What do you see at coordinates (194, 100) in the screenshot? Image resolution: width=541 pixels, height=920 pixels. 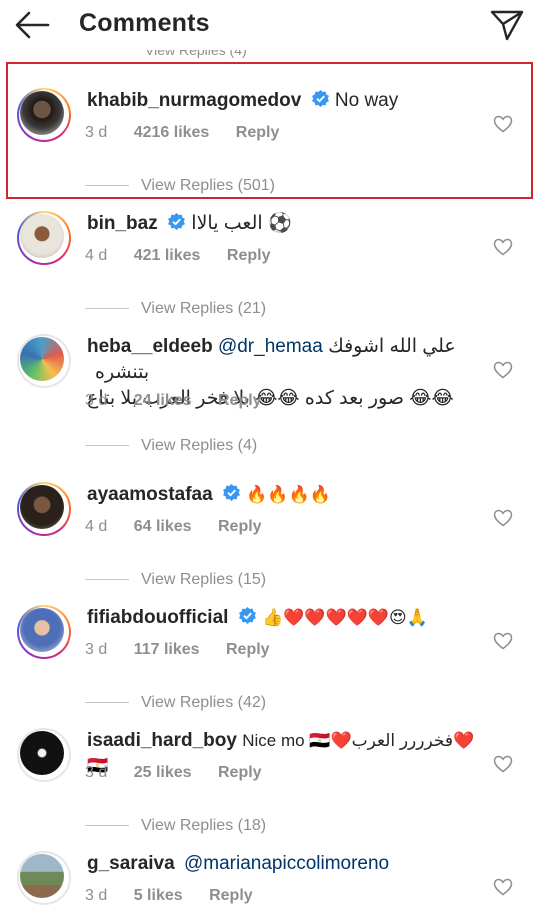 I see `comment-username: khabib_nurmagomedov` at bounding box center [194, 100].